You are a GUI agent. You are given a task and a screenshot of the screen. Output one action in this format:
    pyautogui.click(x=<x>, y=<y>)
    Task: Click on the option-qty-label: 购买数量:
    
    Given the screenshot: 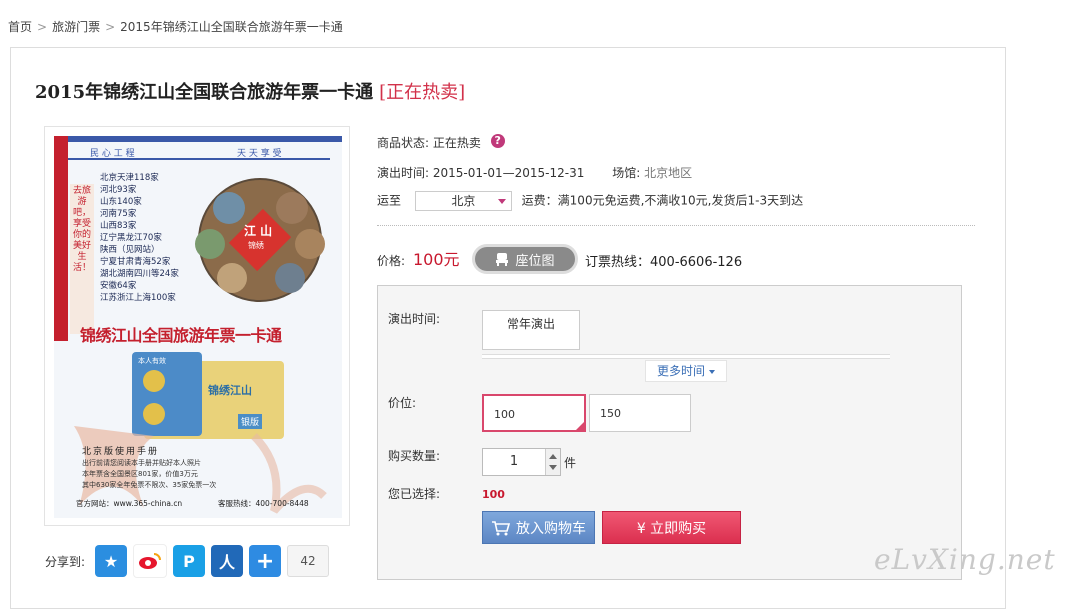 What is the action you would take?
    pyautogui.click(x=414, y=456)
    